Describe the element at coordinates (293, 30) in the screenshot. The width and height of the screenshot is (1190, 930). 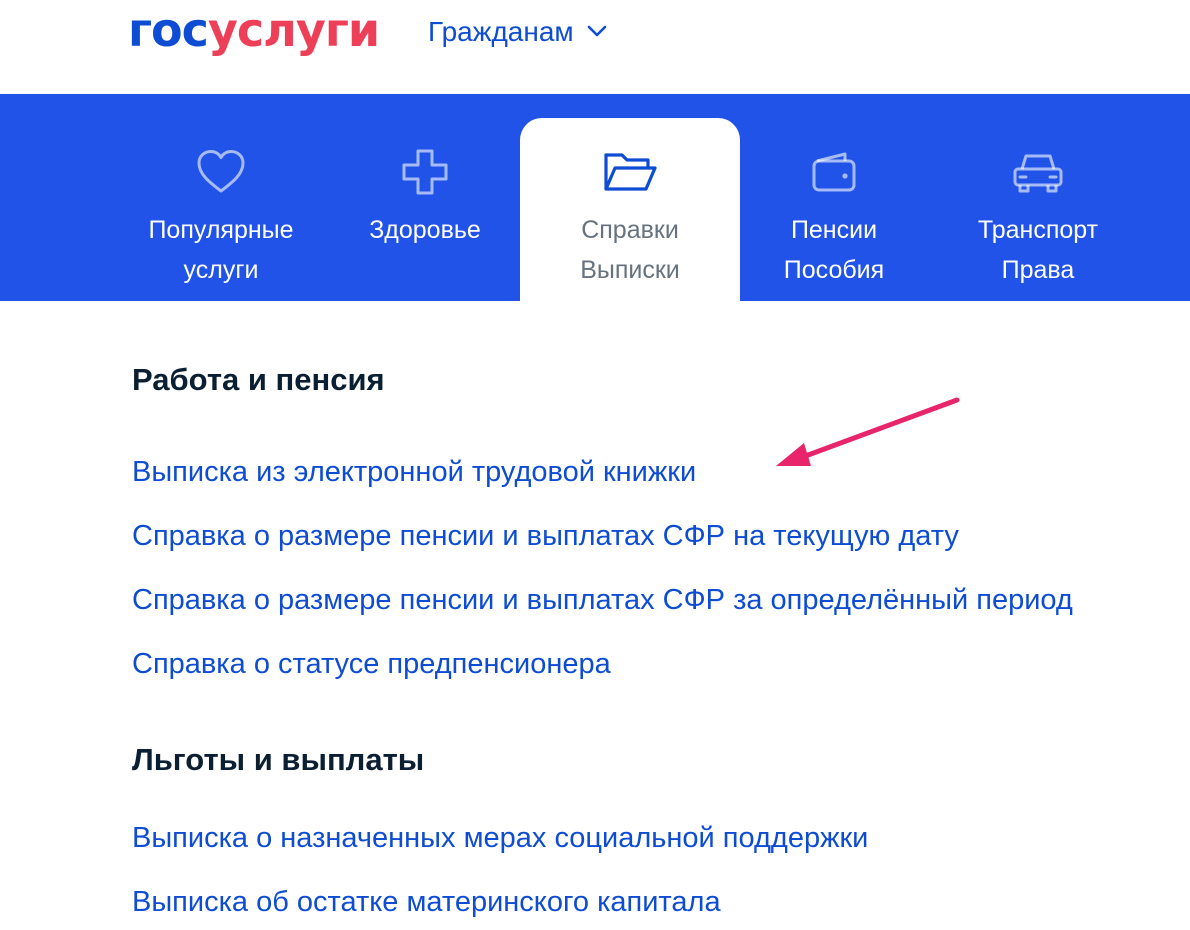
I see `logo-part-uslugi: услуги` at that location.